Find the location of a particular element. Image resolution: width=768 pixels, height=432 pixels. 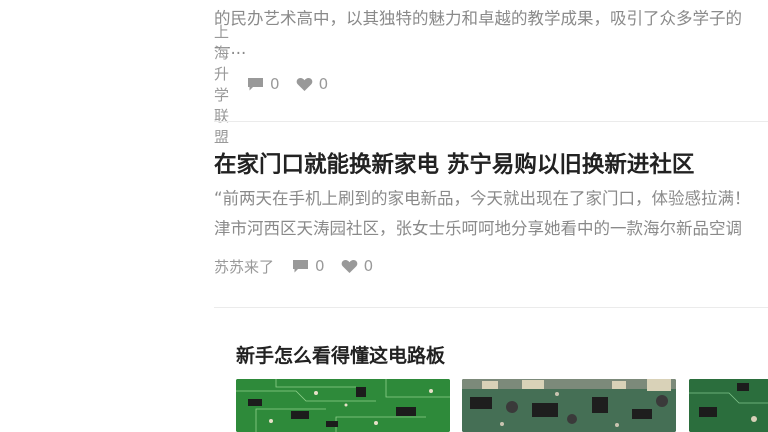

author-link: 苏苏来了 is located at coordinates (244, 266).